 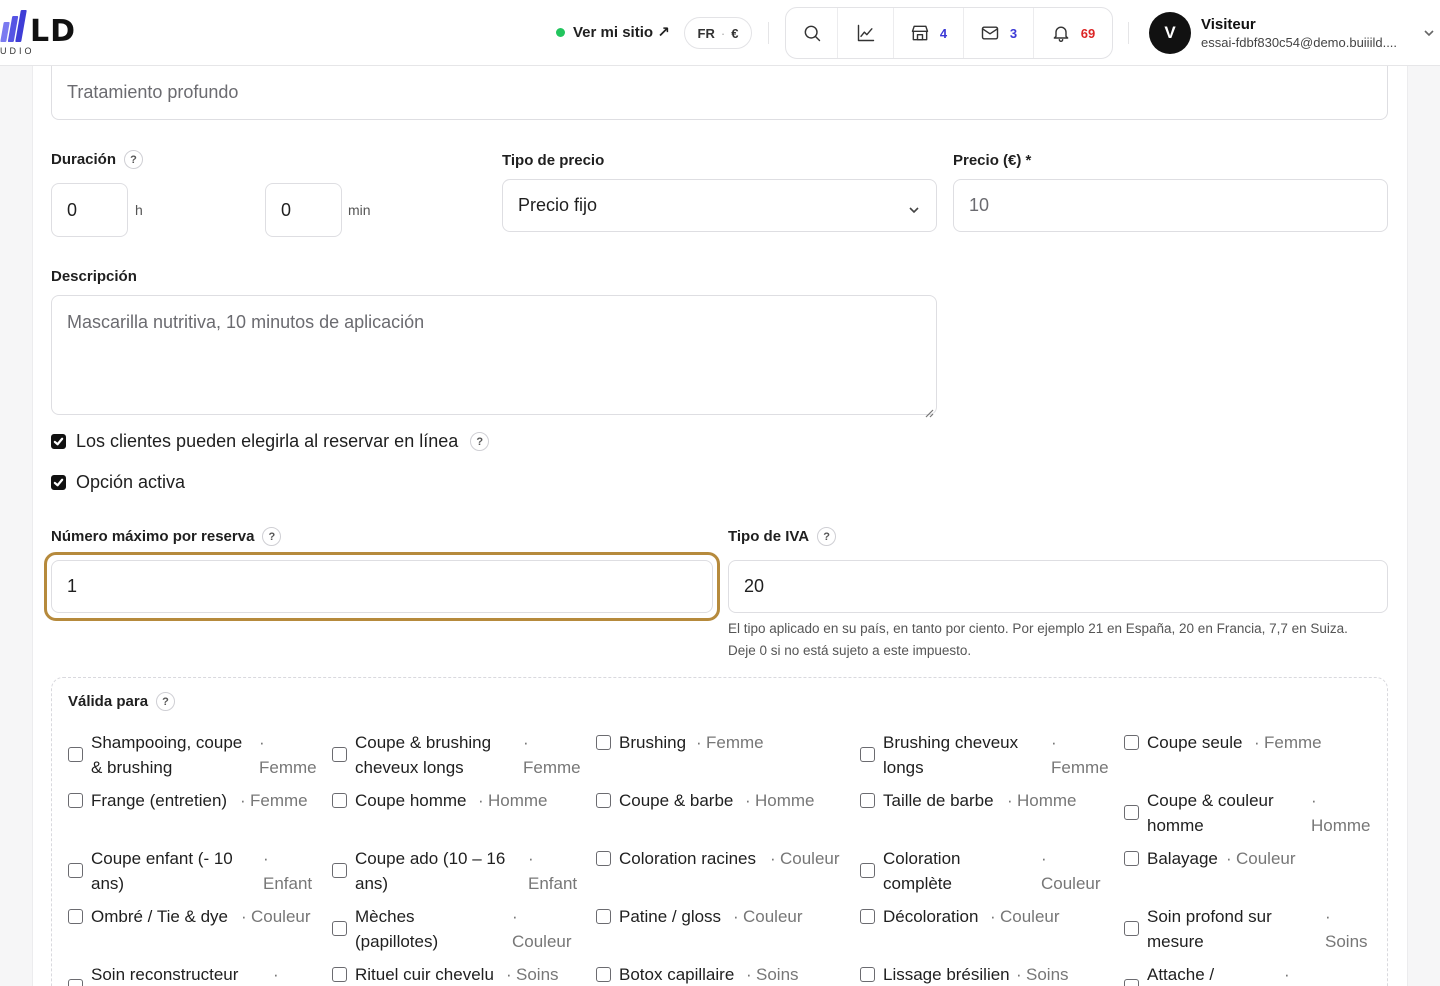 I want to click on service-name: Lissage brésilien, so click(x=946, y=974).